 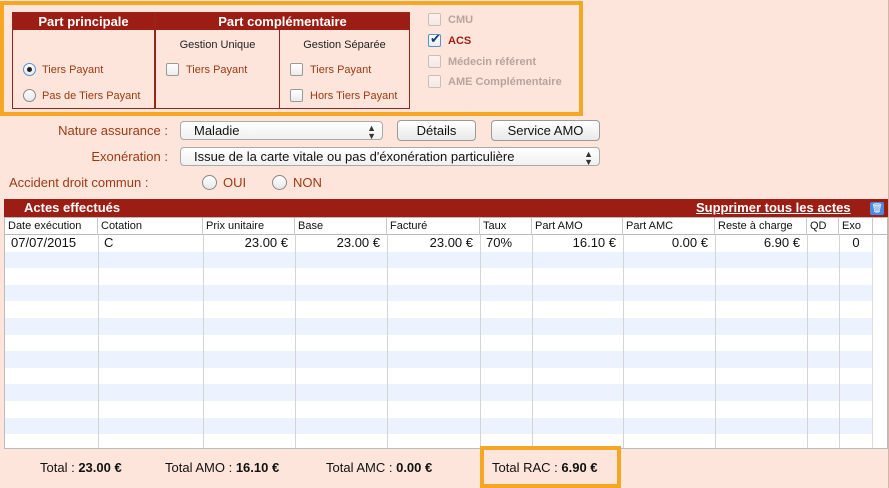 What do you see at coordinates (550, 467) in the screenshot?
I see `highlight-frame-rac` at bounding box center [550, 467].